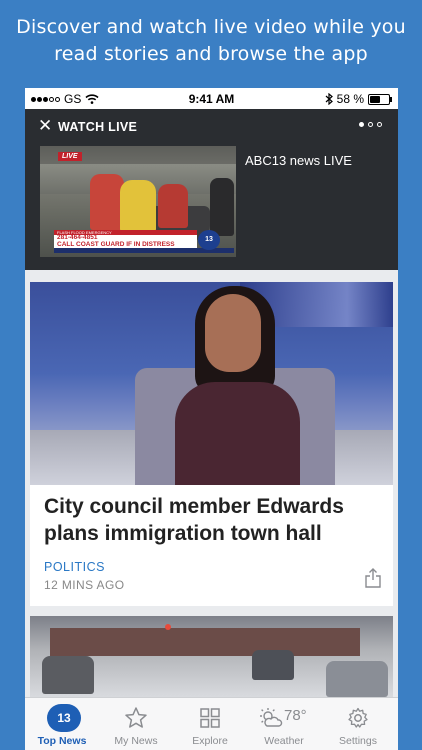 This screenshot has width=422, height=750. I want to click on tab-weather: 78° Weather, so click(284, 724).